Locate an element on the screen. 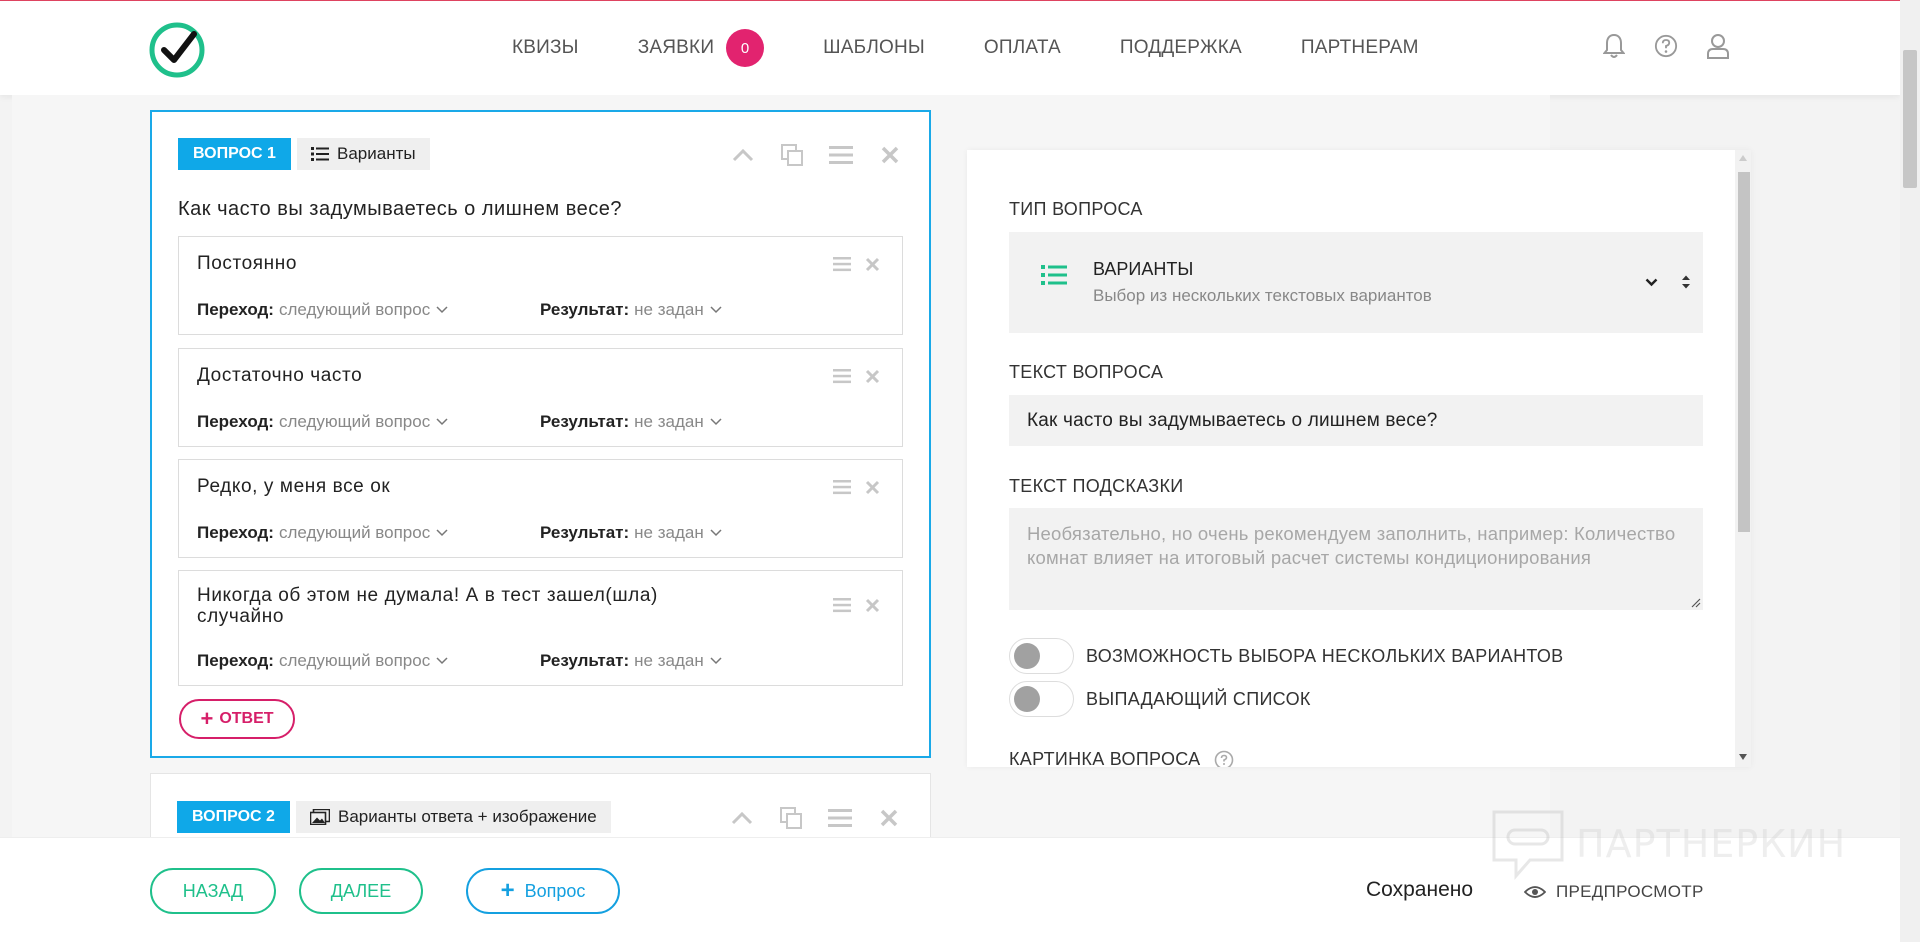 Image resolution: width=1920 pixels, height=942 pixels. question-image-label: КАРТИНКА ВОПРОСА is located at coordinates (1105, 758).